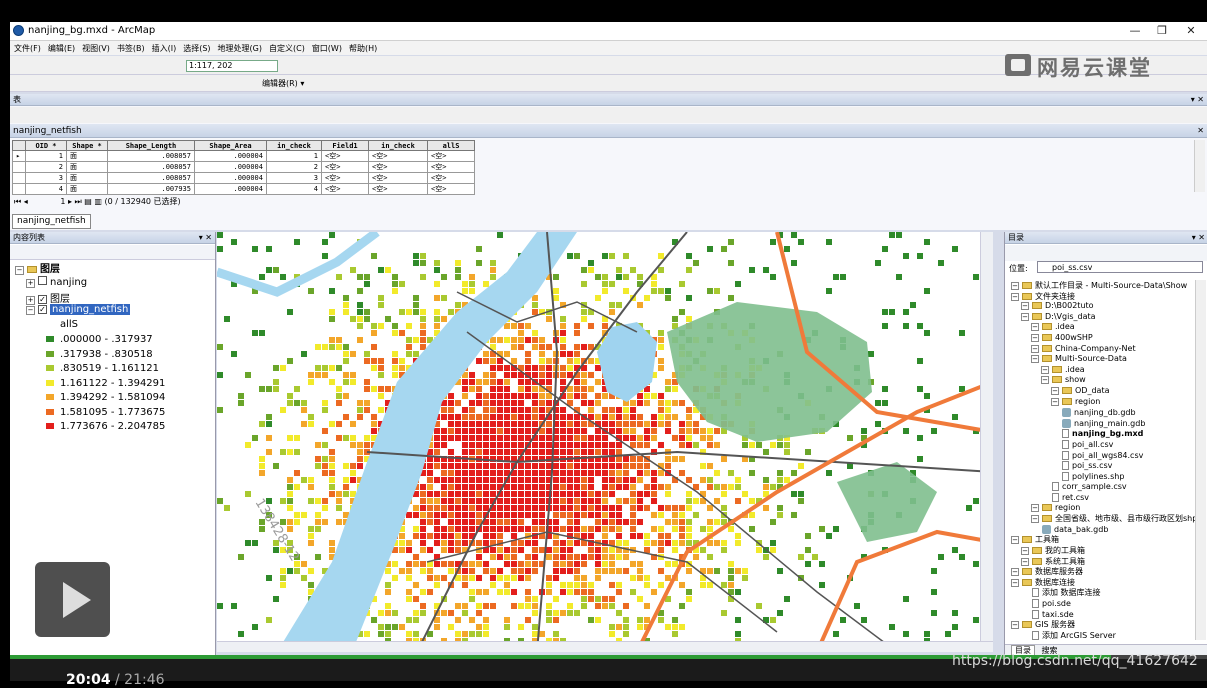  What do you see at coordinates (1191, 31) in the screenshot?
I see `close-button: ✕` at bounding box center [1191, 31].